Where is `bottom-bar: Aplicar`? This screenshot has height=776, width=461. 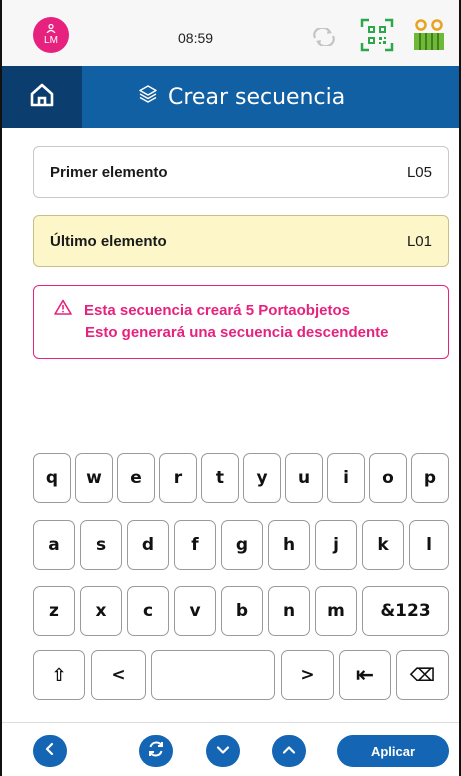
bottom-bar: Aplicar is located at coordinates (230, 749).